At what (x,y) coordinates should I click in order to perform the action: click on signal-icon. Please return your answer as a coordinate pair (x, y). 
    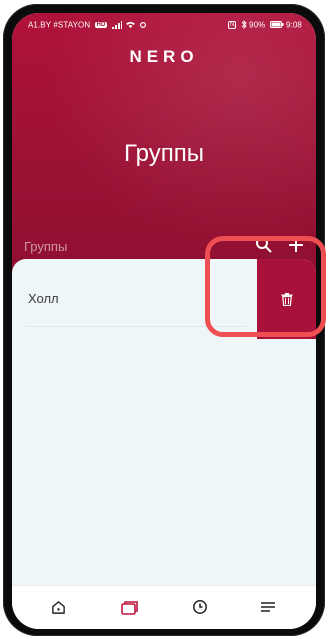
    Looking at the image, I should click on (116, 24).